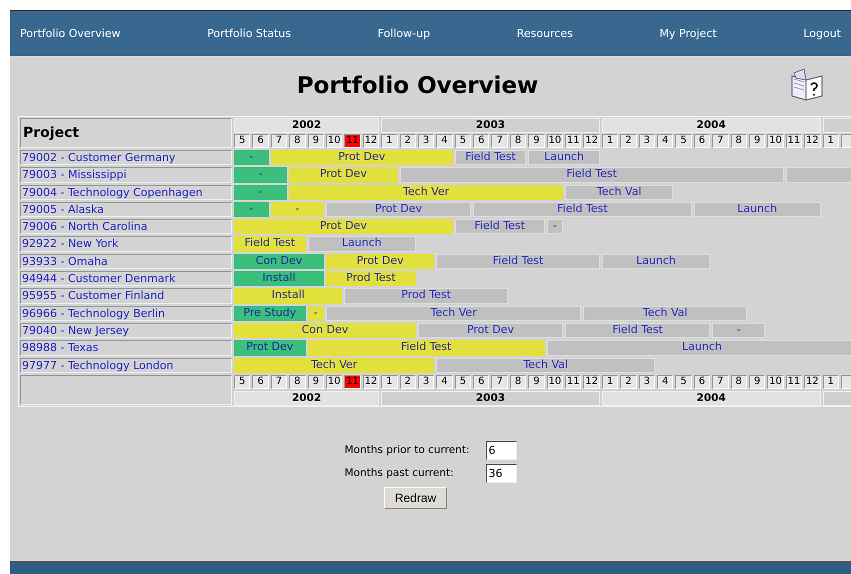 The width and height of the screenshot is (851, 574). Describe the element at coordinates (126, 175) in the screenshot. I see `project-link: 79003 - Mississippi` at that location.